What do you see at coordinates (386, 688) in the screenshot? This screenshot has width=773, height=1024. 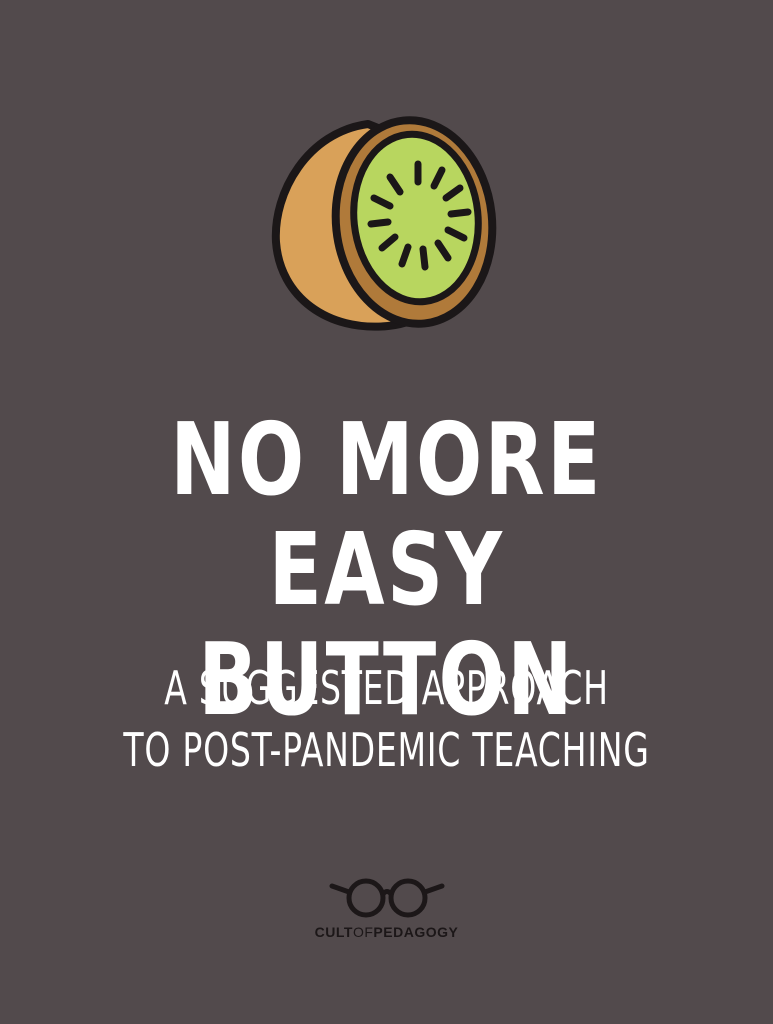 I see `subtitle-line-1: A SUGGESTED APPROACH` at bounding box center [386, 688].